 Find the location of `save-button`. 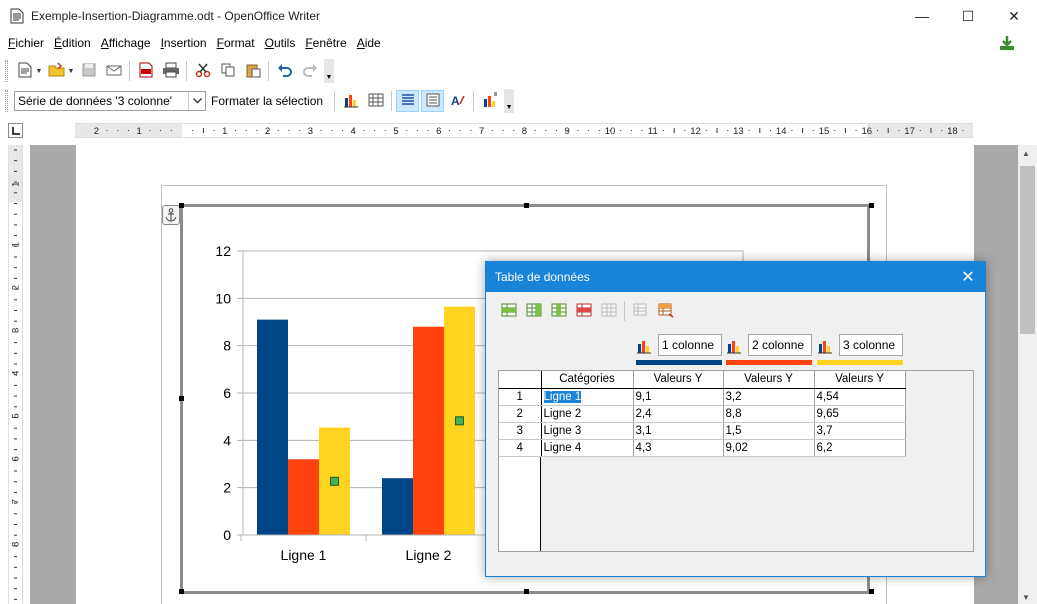

save-button is located at coordinates (88, 71).